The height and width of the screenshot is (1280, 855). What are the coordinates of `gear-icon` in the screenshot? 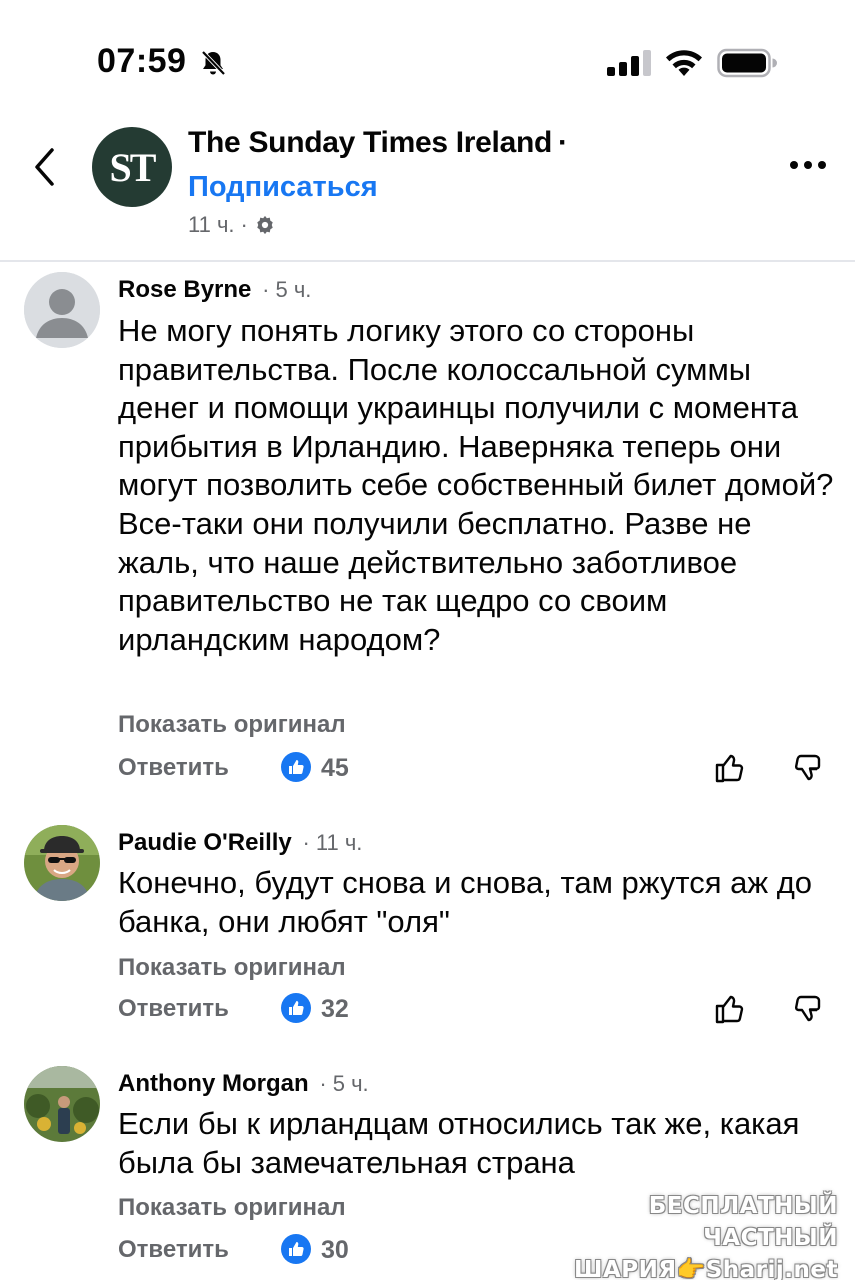 It's located at (265, 225).